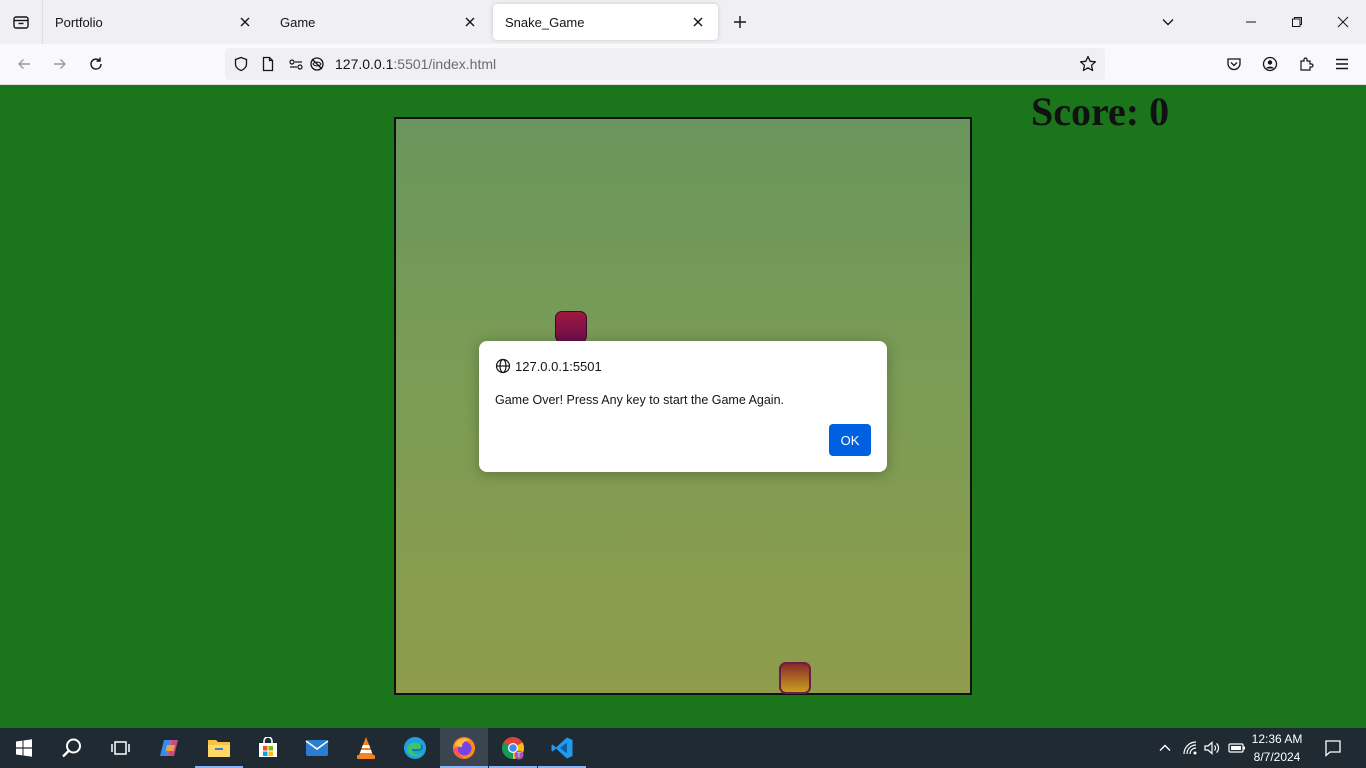  I want to click on address-bar: 127.0.0.1:5501/index.html, so click(665, 64).